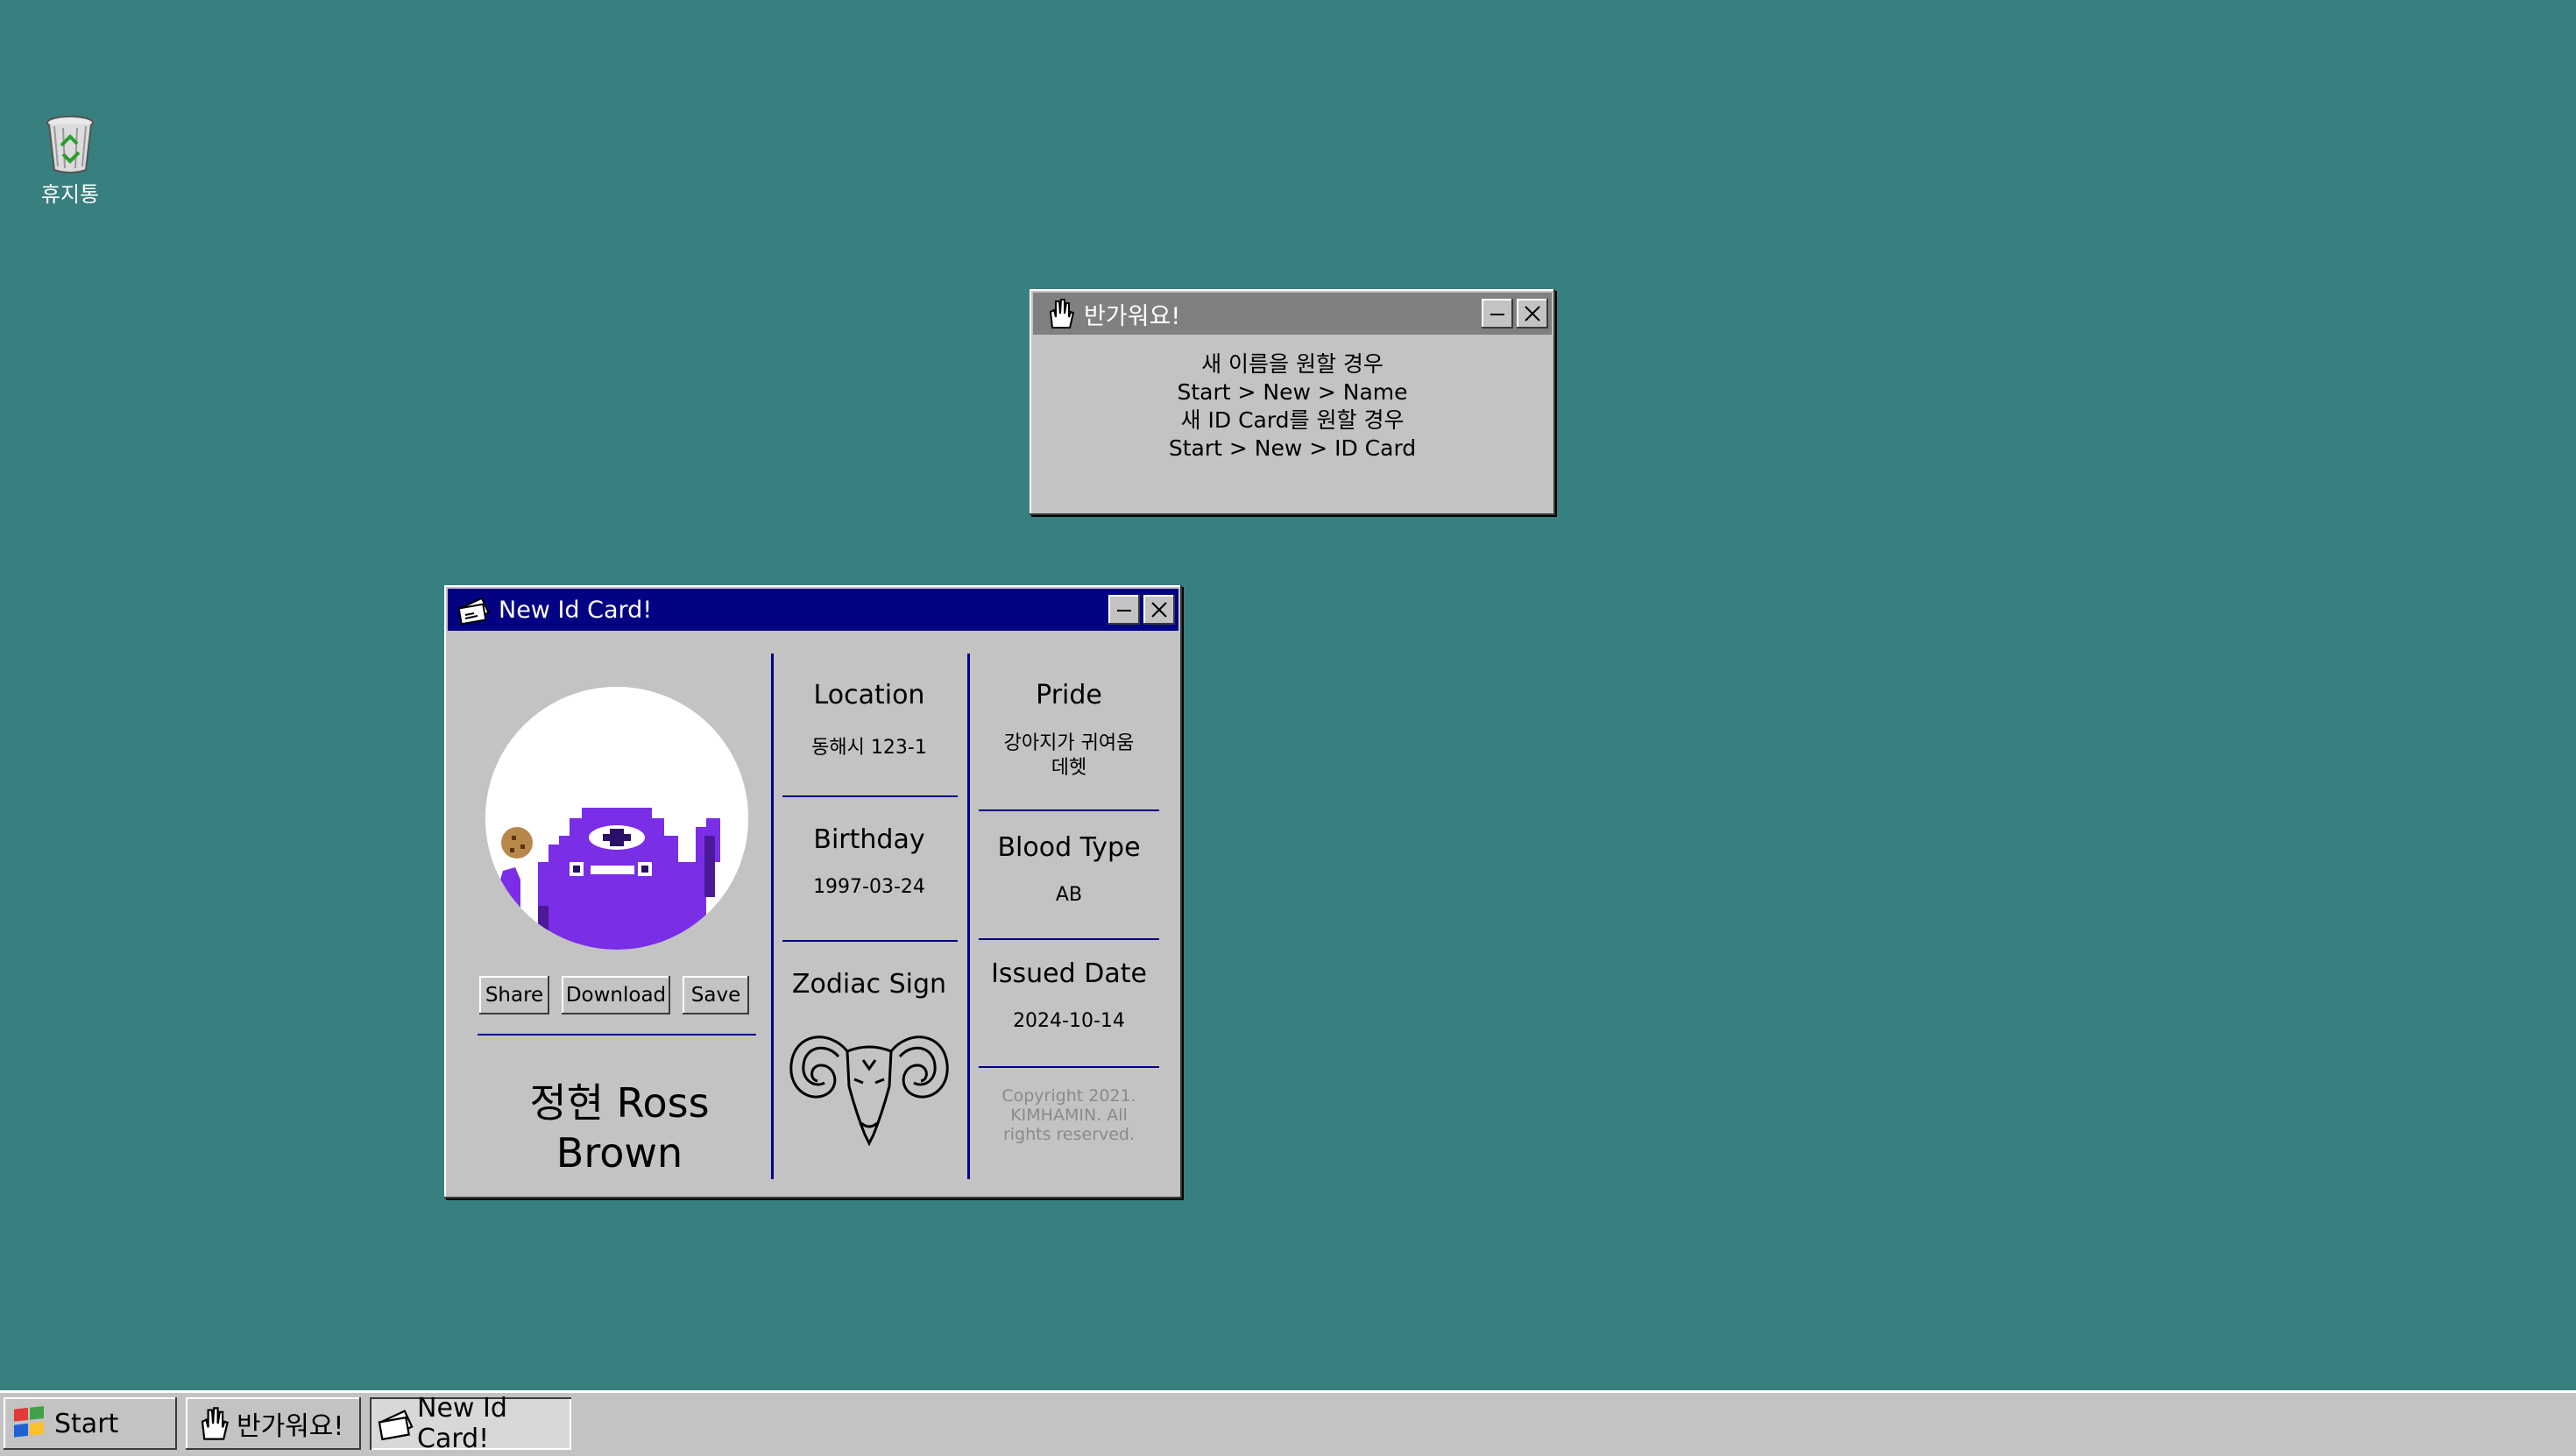  What do you see at coordinates (1292, 314) in the screenshot?
I see `welcome-titlebar: 반가워요!` at bounding box center [1292, 314].